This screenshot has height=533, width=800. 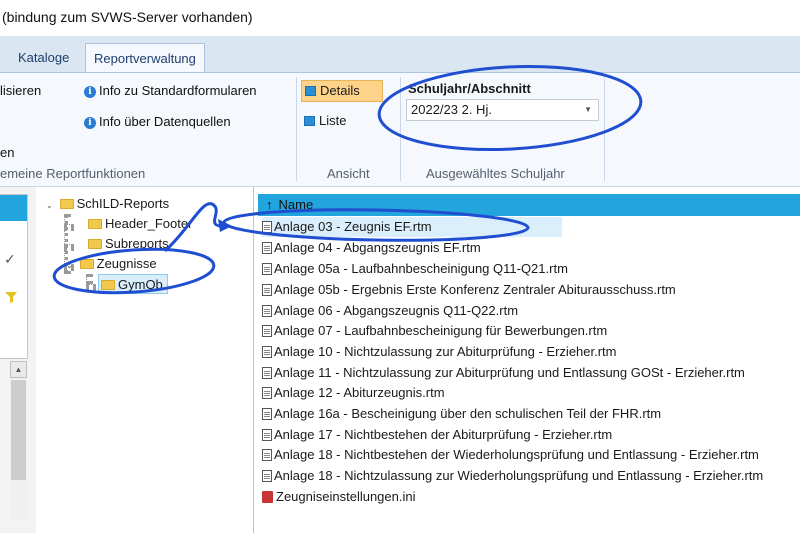 What do you see at coordinates (145, 58) in the screenshot?
I see `tab-reportverwaltung: Reportverwaltung` at bounding box center [145, 58].